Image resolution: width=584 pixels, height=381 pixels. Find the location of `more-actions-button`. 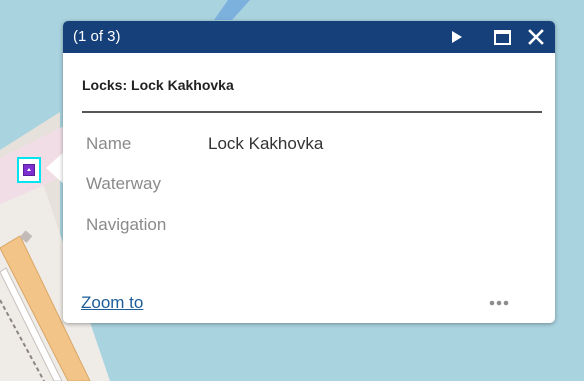

more-actions-button is located at coordinates (505, 302).